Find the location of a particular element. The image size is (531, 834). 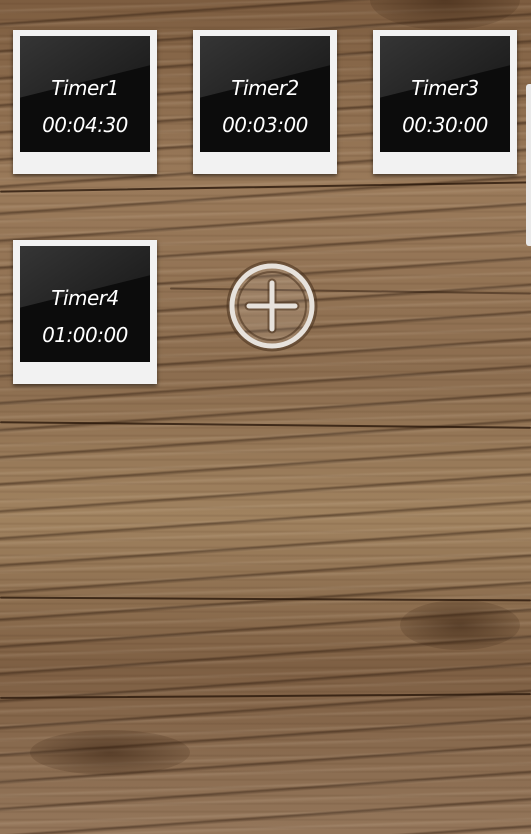

timer-card-3: Timer3 00:30:00 is located at coordinates (445, 102).